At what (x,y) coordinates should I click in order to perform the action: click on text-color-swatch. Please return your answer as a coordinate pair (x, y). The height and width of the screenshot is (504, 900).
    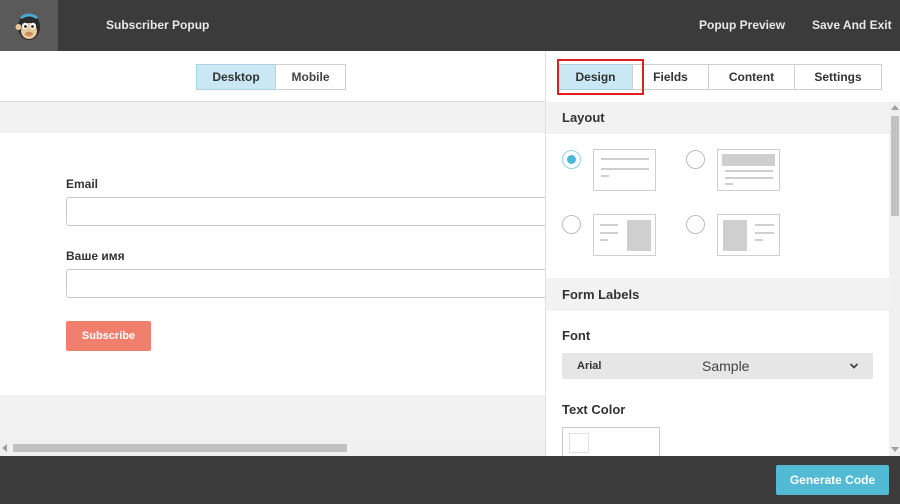
    Looking at the image, I should click on (579, 443).